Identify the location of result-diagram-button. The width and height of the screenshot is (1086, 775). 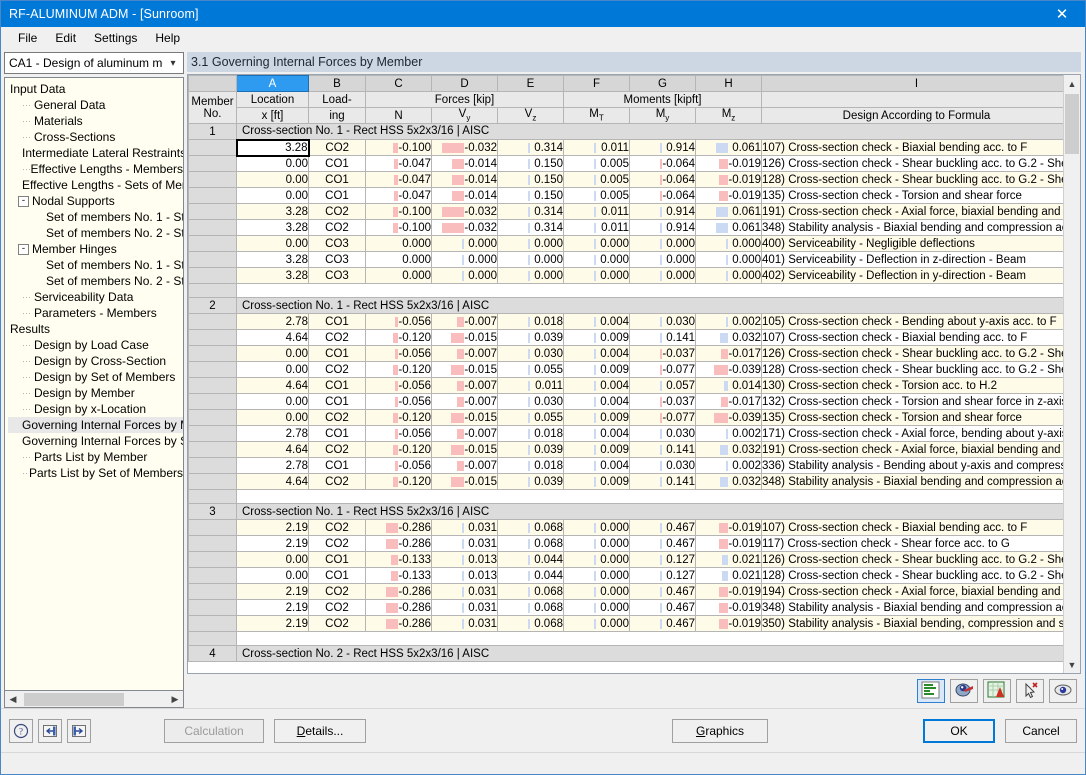
(931, 691).